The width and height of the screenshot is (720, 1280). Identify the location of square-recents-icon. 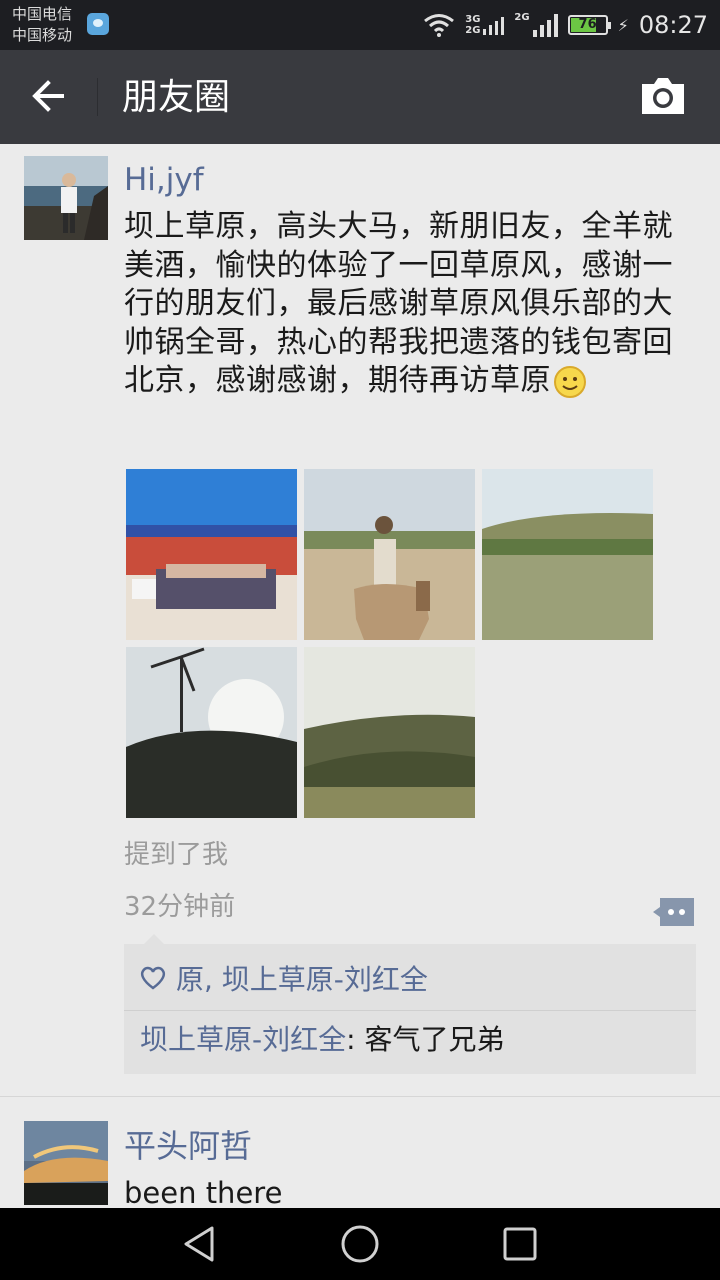
(520, 1244).